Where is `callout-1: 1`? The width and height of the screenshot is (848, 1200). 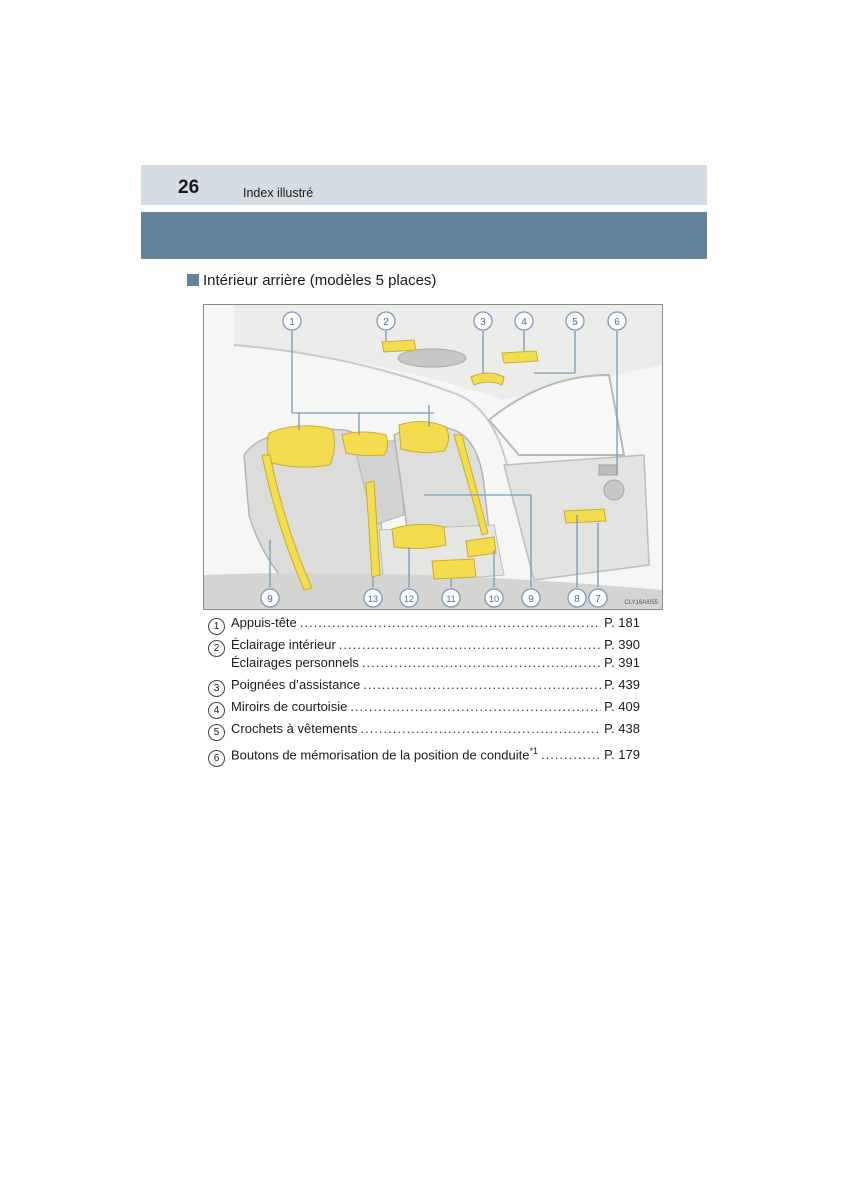
callout-1: 1 is located at coordinates (292, 322).